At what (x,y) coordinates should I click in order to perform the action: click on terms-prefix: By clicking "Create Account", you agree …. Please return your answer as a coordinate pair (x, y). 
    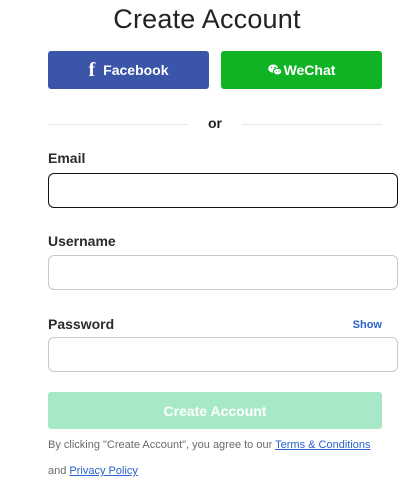
    Looking at the image, I should click on (162, 445).